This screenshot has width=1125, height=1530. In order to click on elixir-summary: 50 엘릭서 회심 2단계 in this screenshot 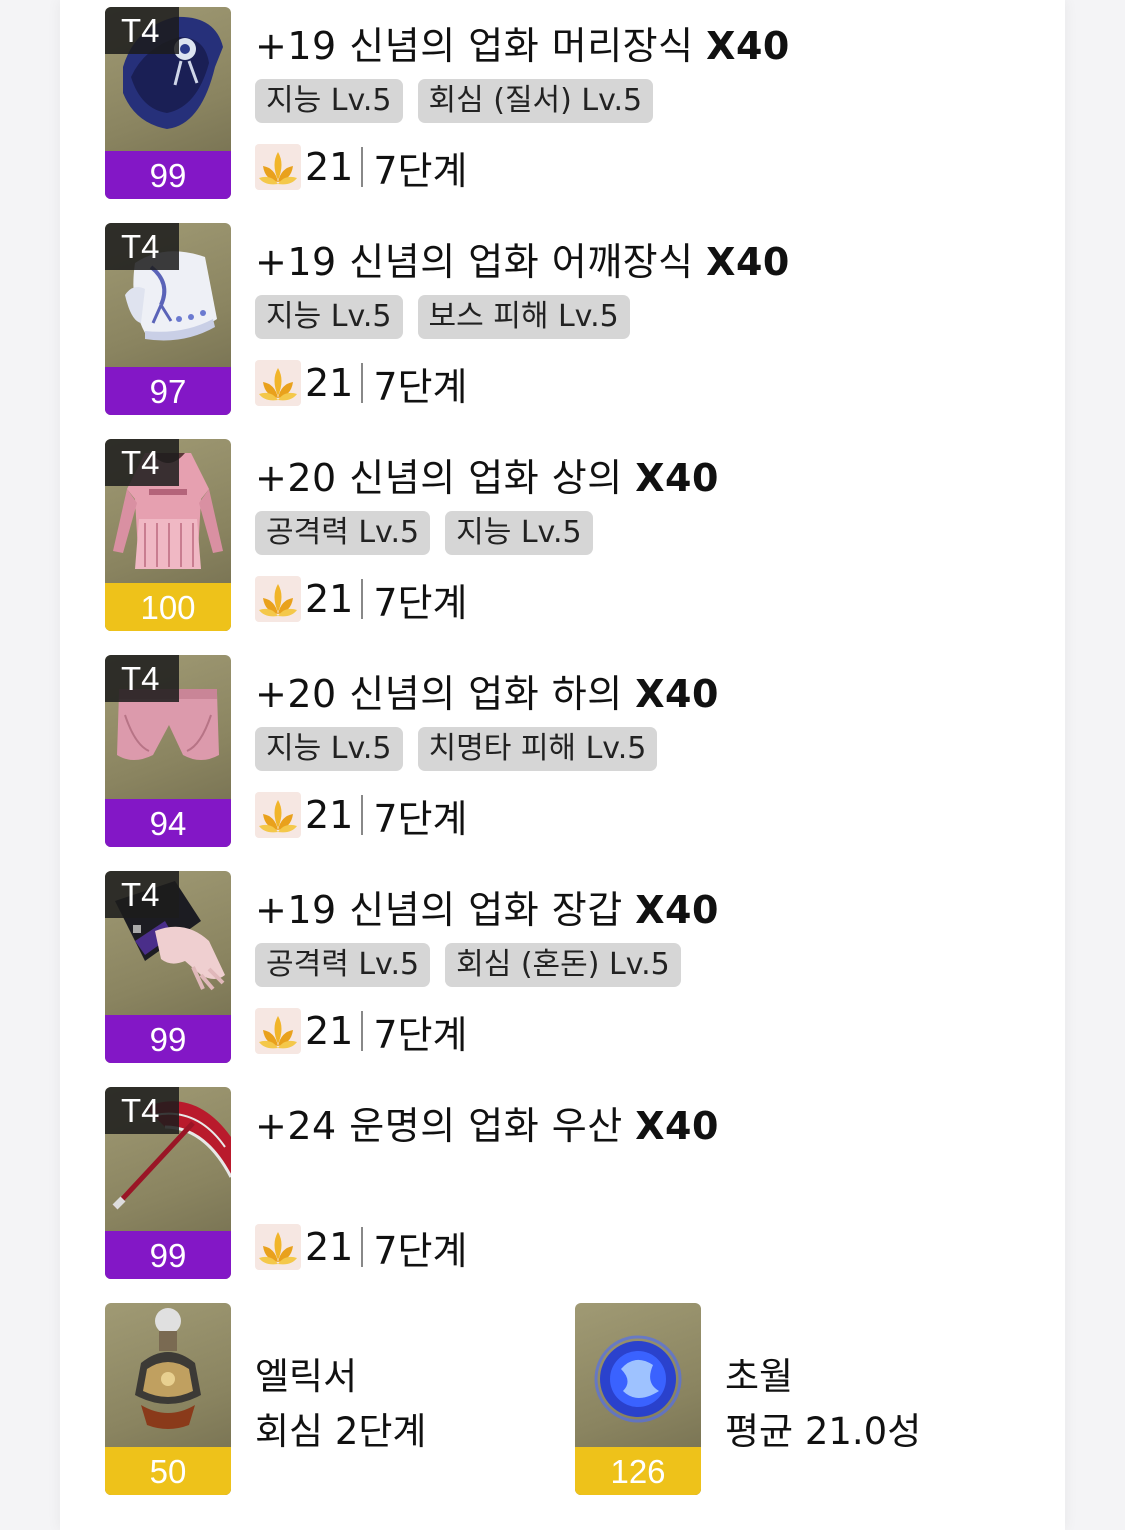, I will do `click(335, 1399)`.